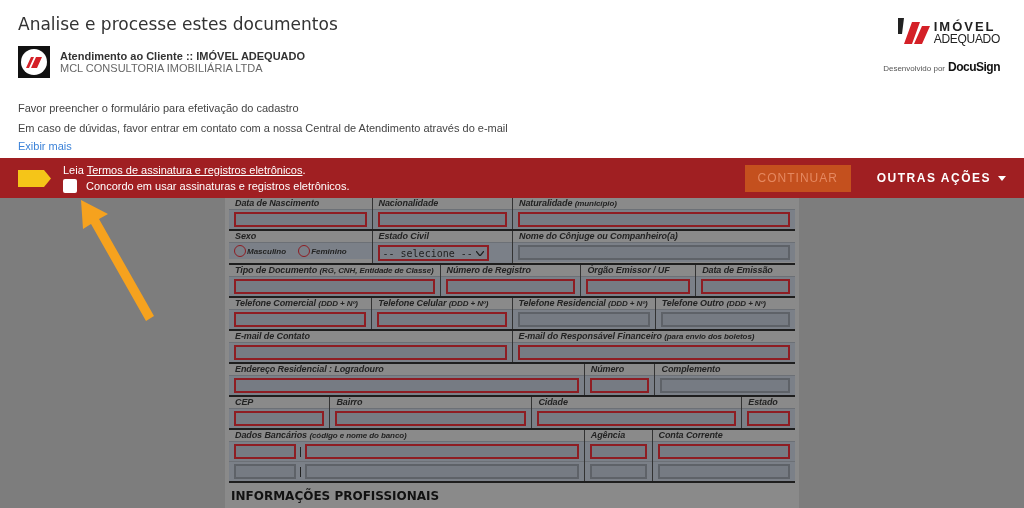 The image size is (1024, 508). What do you see at coordinates (185, 169) in the screenshot?
I see `consent-text: Leia Termos de assinatura e registros eletrônicos.` at bounding box center [185, 169].